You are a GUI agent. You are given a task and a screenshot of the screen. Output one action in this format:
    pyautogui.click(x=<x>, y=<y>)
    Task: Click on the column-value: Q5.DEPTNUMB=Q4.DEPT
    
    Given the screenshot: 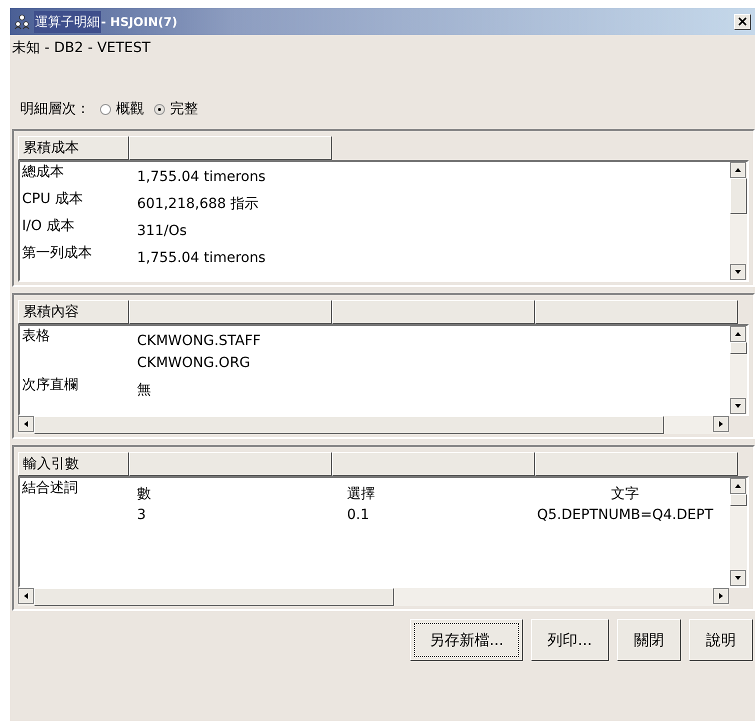 What is the action you would take?
    pyautogui.click(x=625, y=515)
    